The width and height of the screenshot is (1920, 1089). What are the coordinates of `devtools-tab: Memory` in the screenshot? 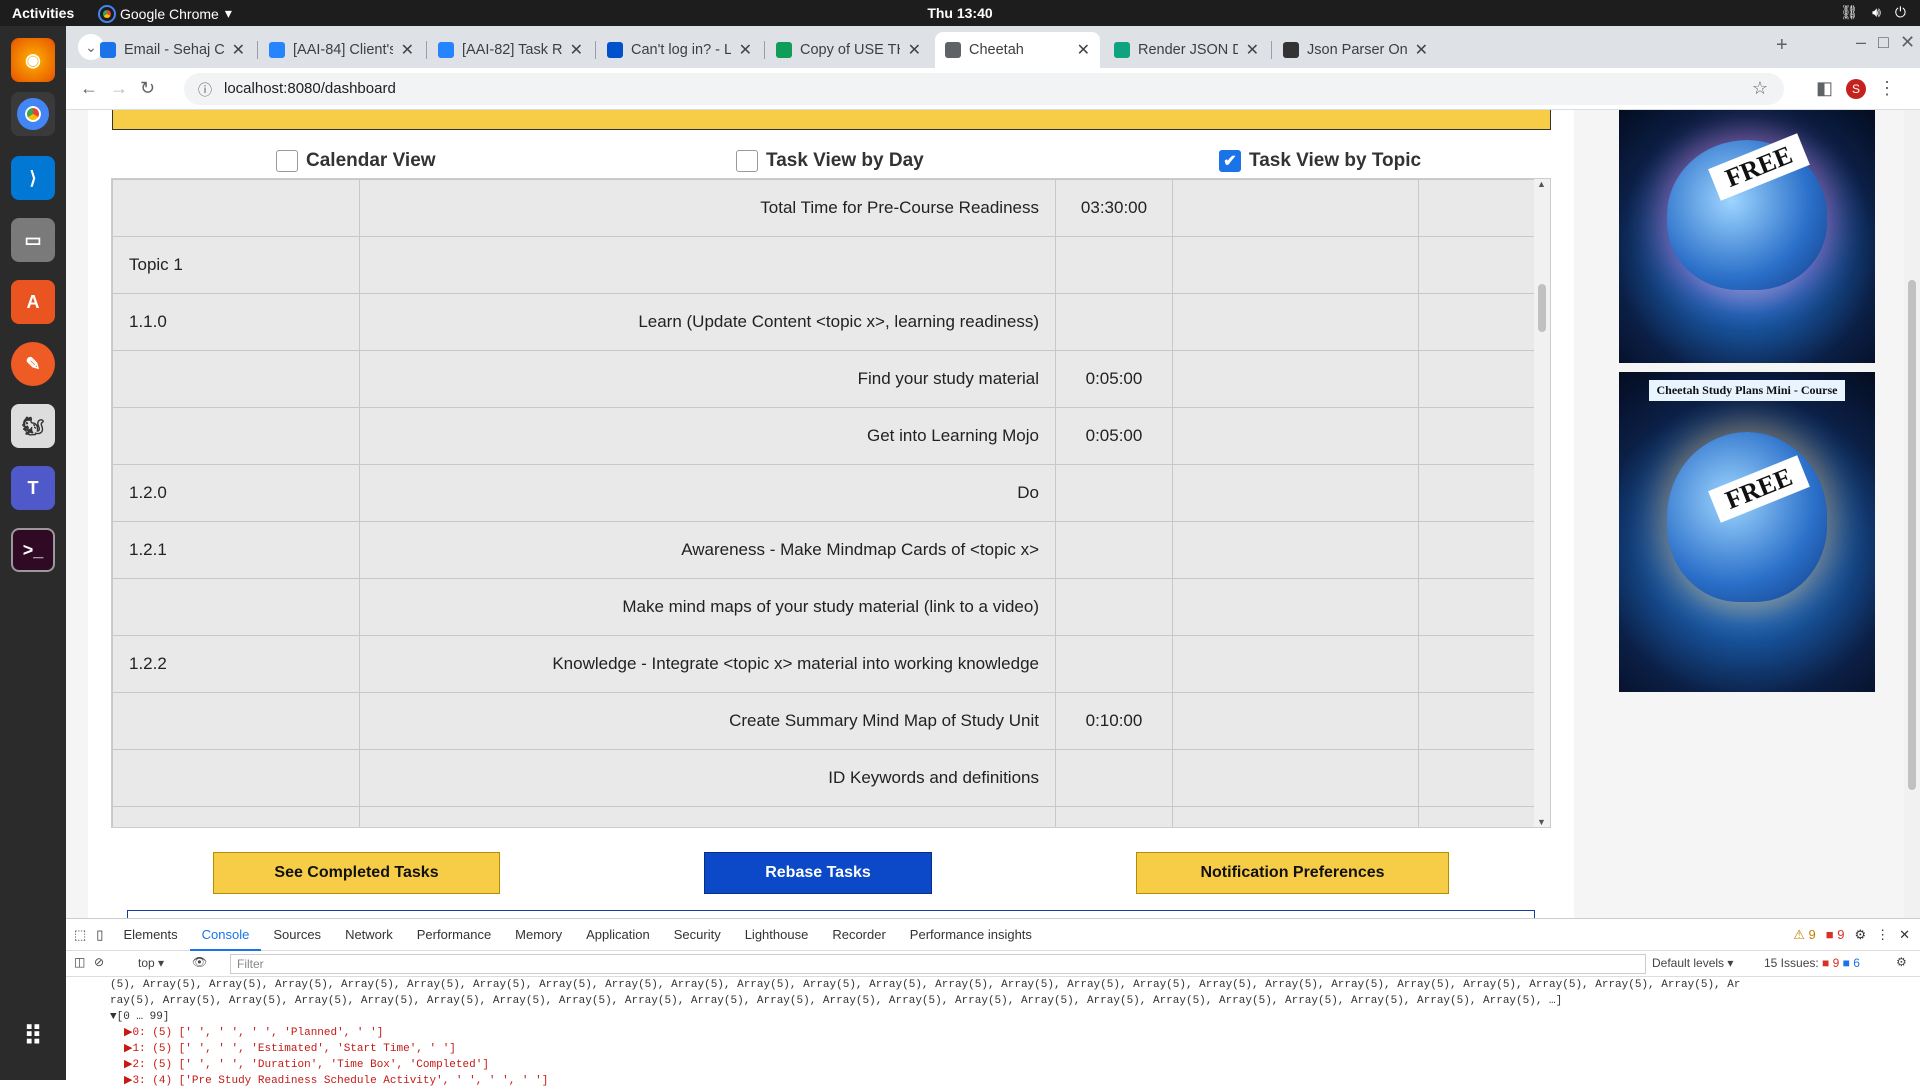 It's located at (538, 935).